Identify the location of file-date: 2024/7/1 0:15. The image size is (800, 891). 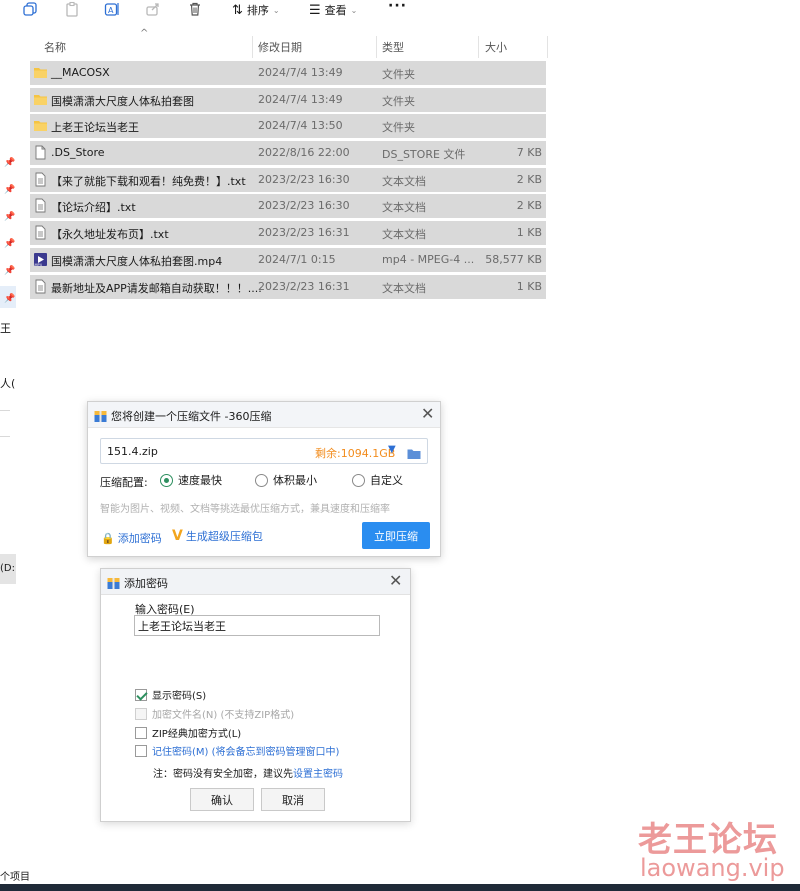
(297, 259).